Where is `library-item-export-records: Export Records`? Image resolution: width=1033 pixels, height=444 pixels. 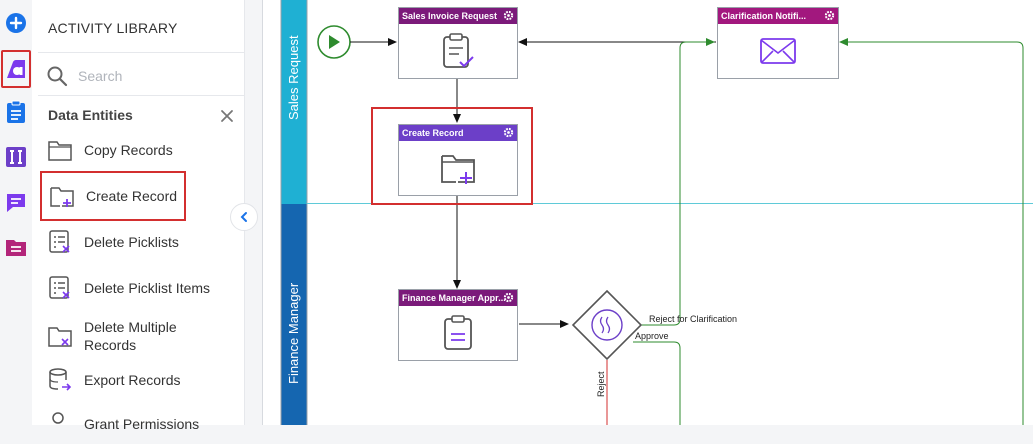
library-item-export-records: Export Records is located at coordinates (135, 380).